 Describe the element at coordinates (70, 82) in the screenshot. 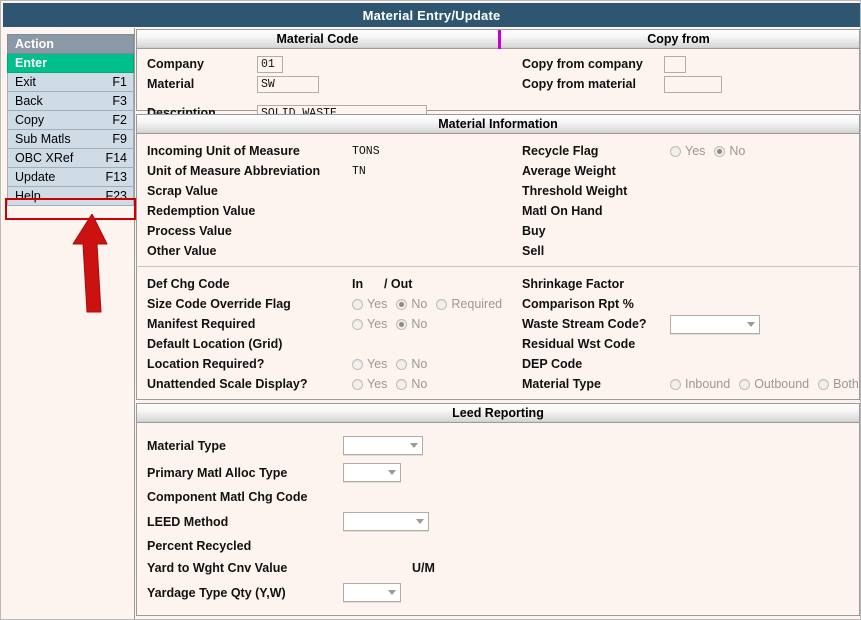

I see `sidebar-item-exit: Exit F1` at that location.